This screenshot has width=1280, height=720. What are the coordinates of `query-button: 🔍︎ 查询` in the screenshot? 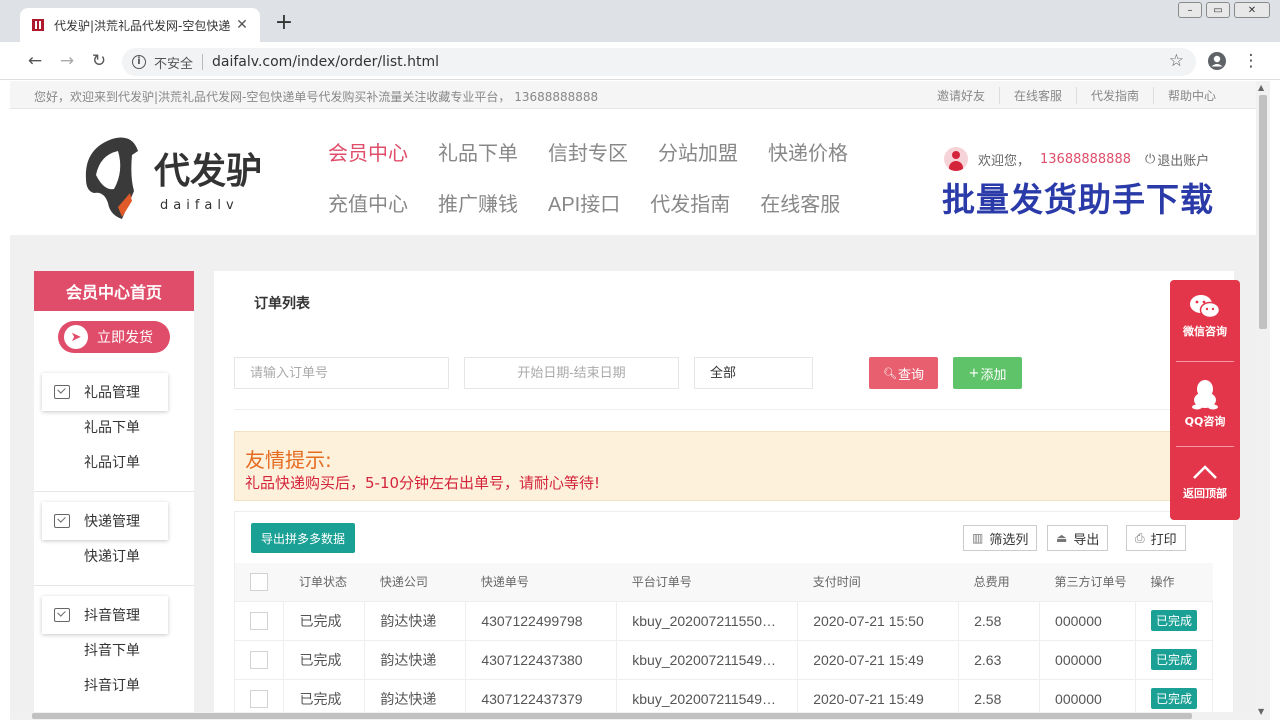 It's located at (903, 373).